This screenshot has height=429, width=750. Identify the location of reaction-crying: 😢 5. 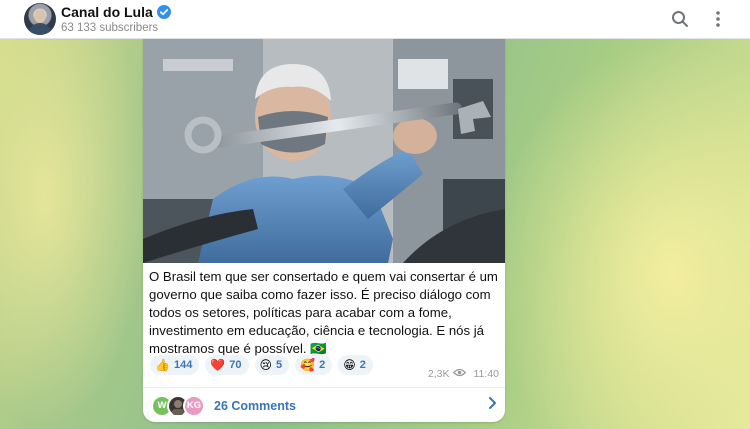
(272, 365).